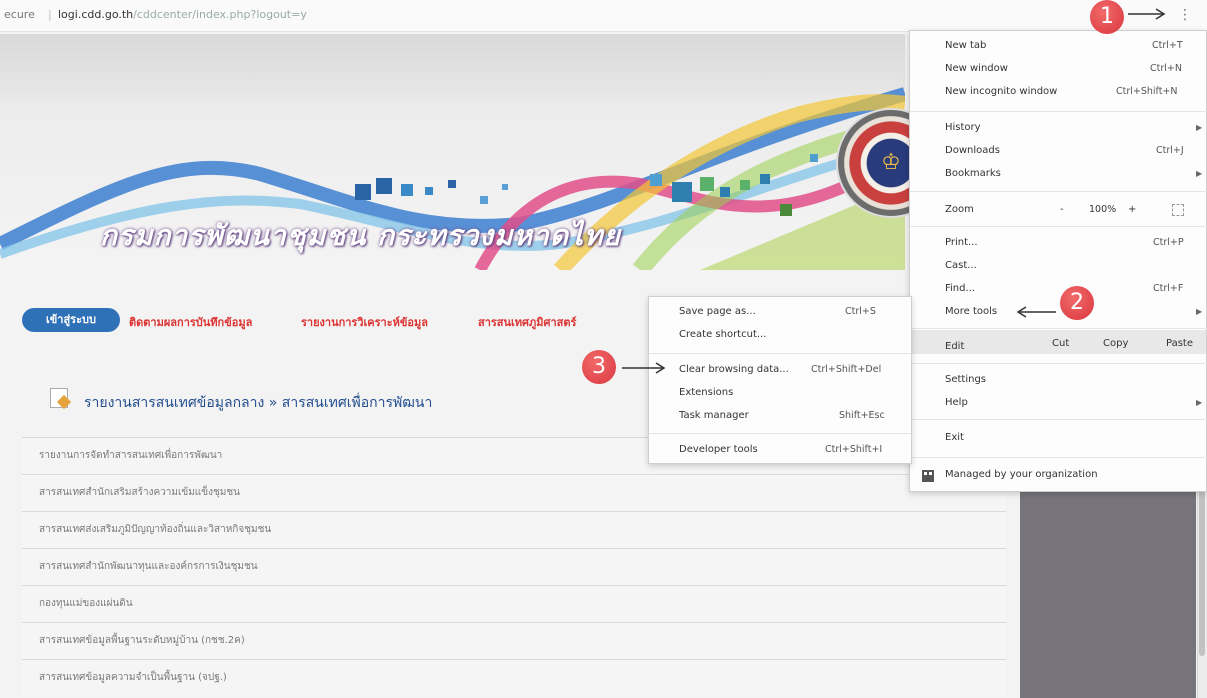 The image size is (1207, 698). I want to click on callout-badge-1: 1, so click(1107, 17).